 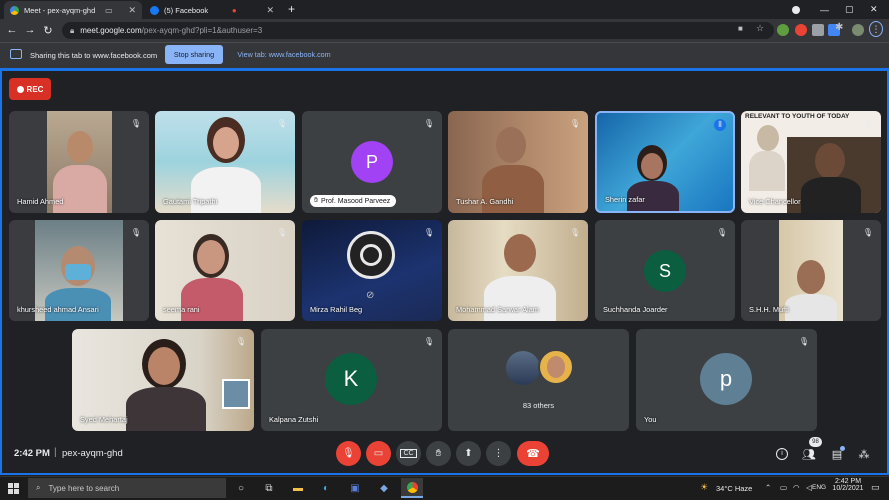 What do you see at coordinates (740, 28) in the screenshot?
I see `camera-indicator-icon: ■` at bounding box center [740, 28].